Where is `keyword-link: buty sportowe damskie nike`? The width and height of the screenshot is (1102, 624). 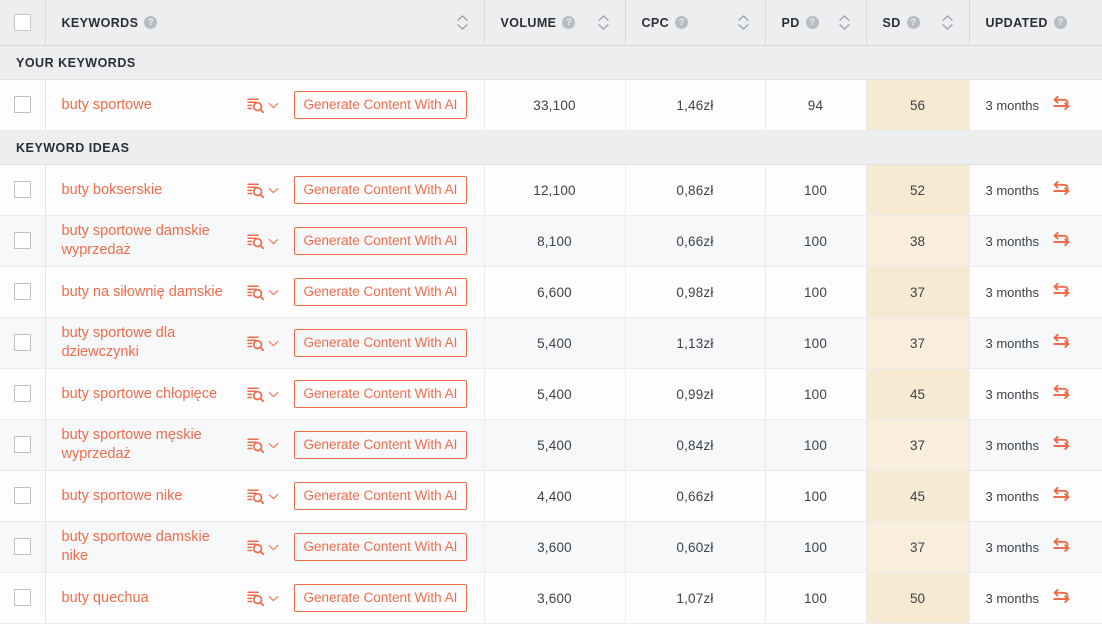 keyword-link: buty sportowe damskie nike is located at coordinates (154, 547).